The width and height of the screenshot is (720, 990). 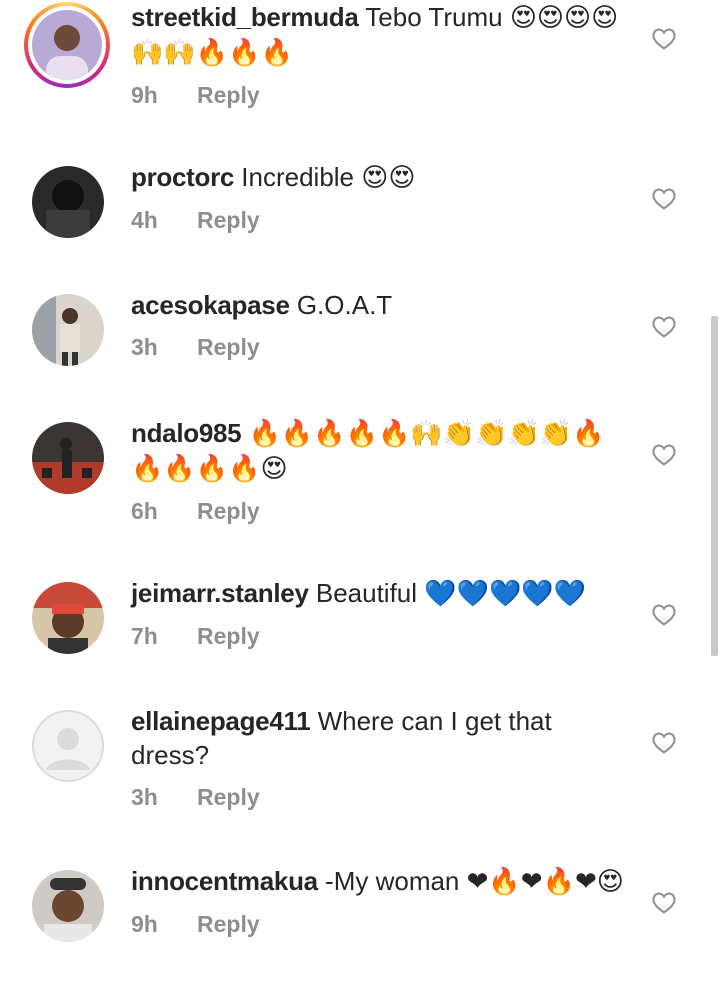 I want to click on comment-body: Beautiful, so click(x=366, y=593).